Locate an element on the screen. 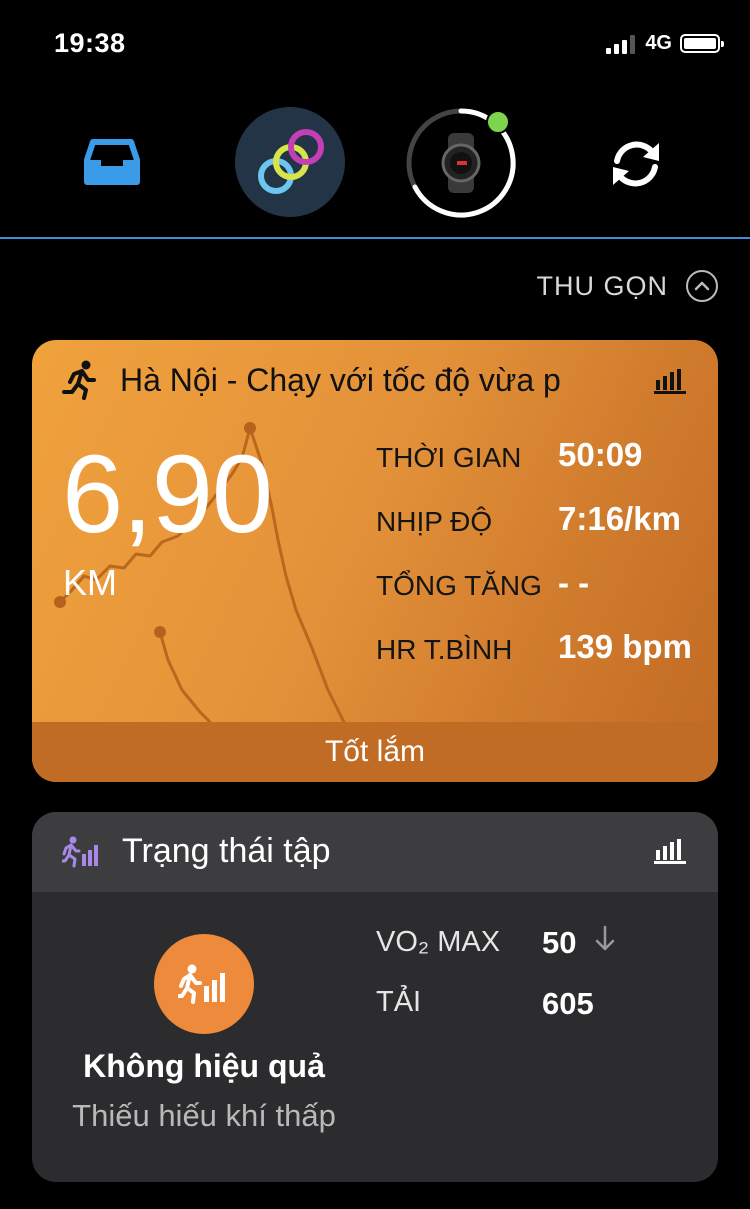  connect-button is located at coordinates (290, 162).